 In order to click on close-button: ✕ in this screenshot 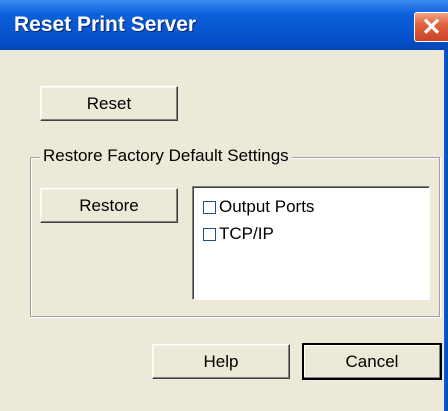, I will do `click(431, 27)`.